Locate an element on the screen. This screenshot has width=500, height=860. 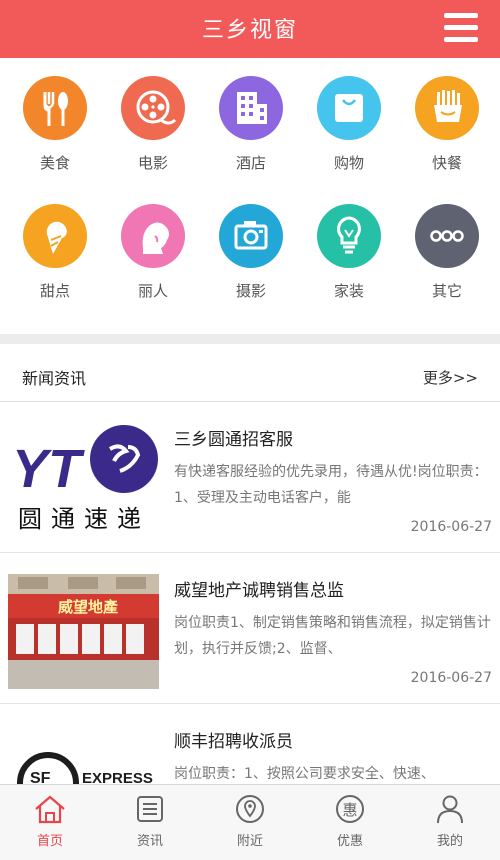
camera-icon is located at coordinates (251, 236).